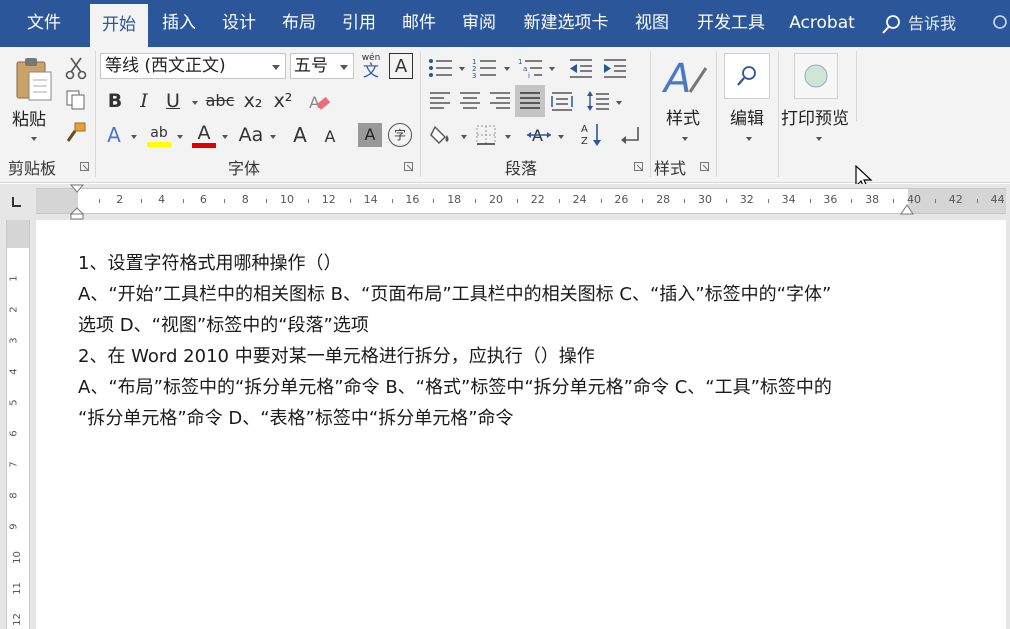 This screenshot has width=1010, height=629. I want to click on right-indent-marker-icon, so click(907, 210).